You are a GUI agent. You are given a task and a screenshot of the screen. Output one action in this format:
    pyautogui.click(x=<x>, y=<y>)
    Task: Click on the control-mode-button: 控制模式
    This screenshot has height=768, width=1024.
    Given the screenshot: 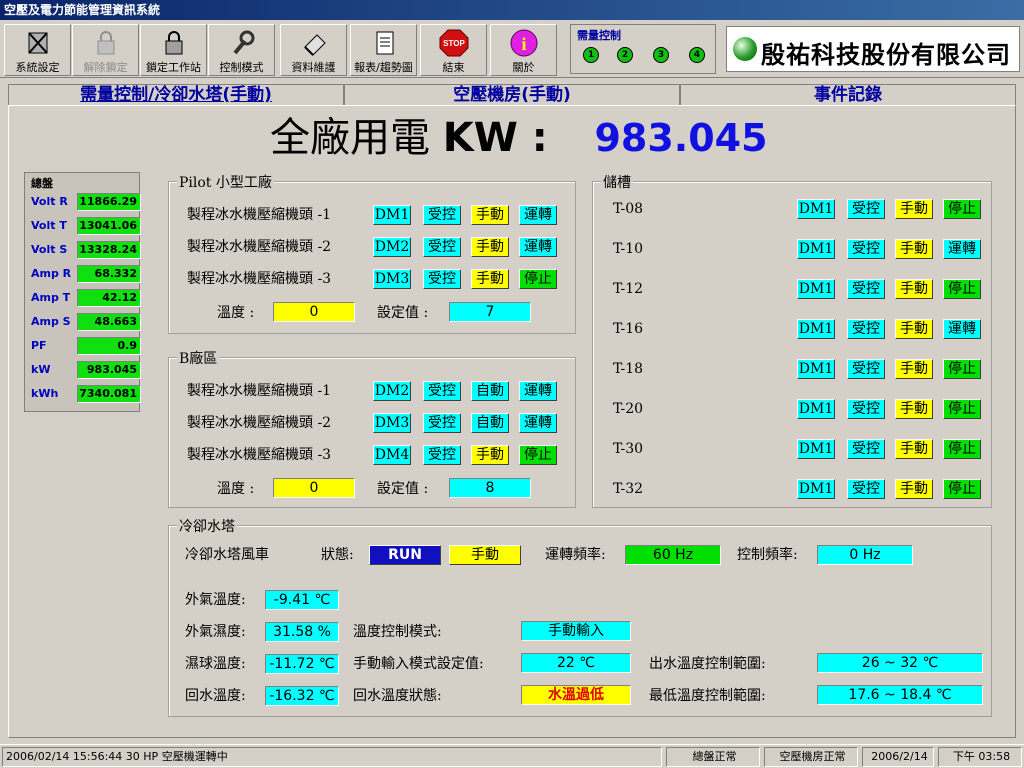 What is the action you would take?
    pyautogui.click(x=241, y=50)
    